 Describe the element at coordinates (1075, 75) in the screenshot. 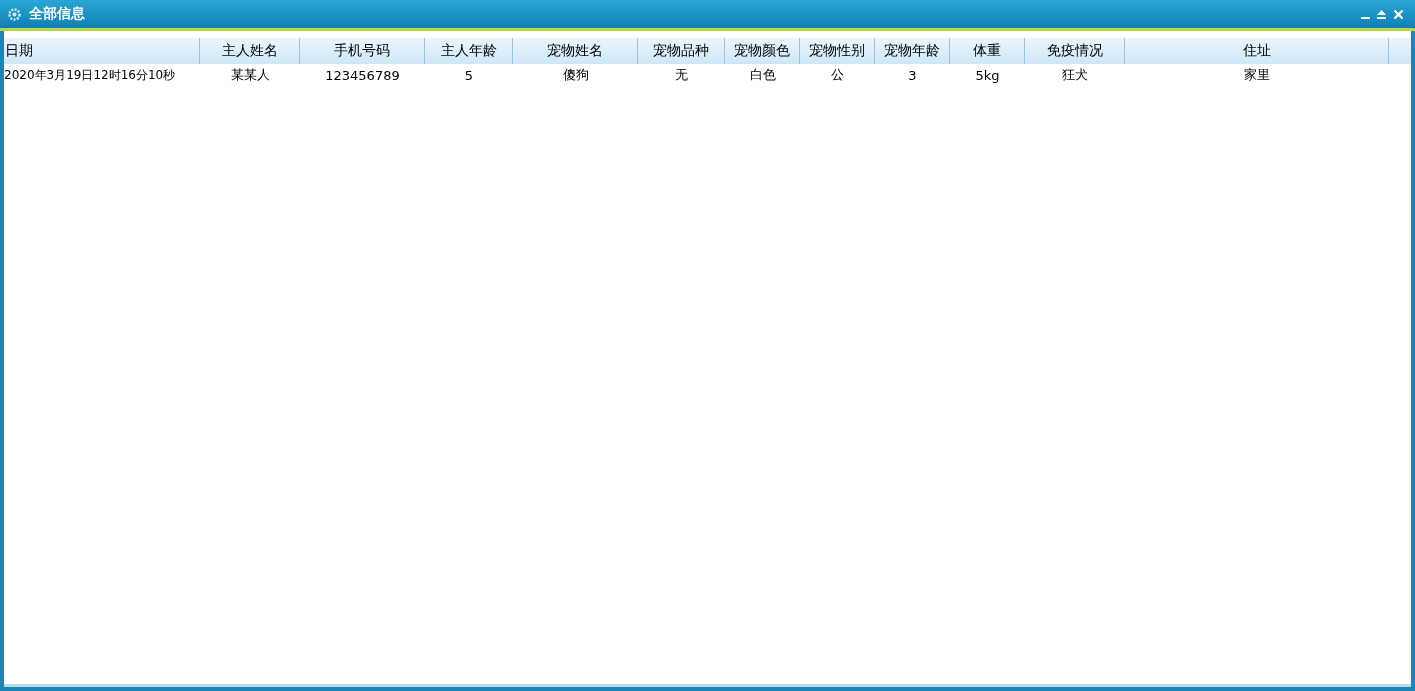

I see `table-cell-text: 狂犬` at that location.